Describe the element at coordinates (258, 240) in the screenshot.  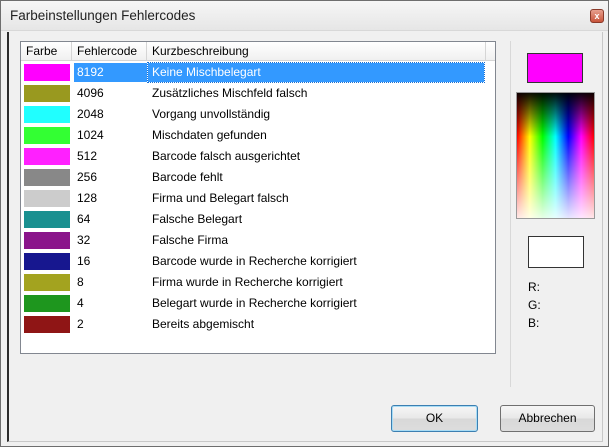
I see `list-item: 32 Falsche Firma` at that location.